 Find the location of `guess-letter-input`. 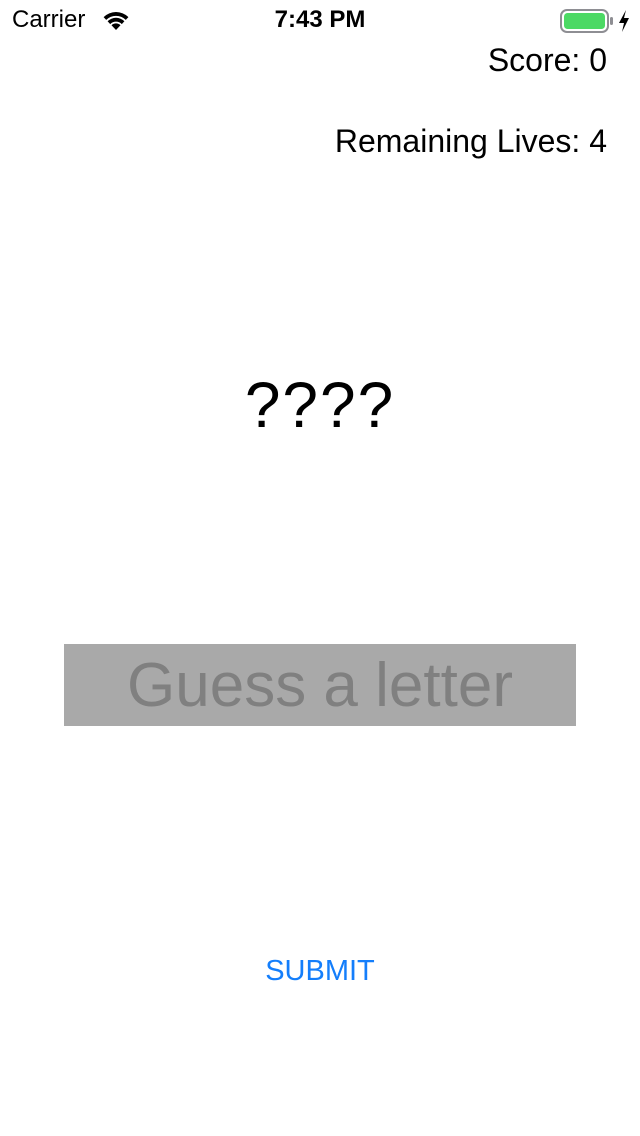

guess-letter-input is located at coordinates (320, 685).